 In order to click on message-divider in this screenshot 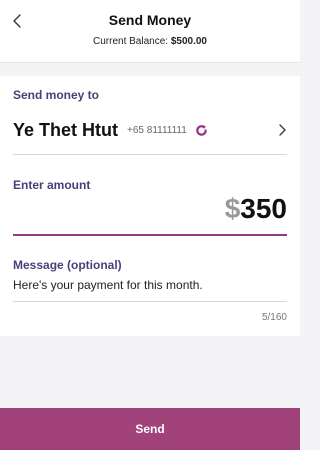, I will do `click(150, 301)`.